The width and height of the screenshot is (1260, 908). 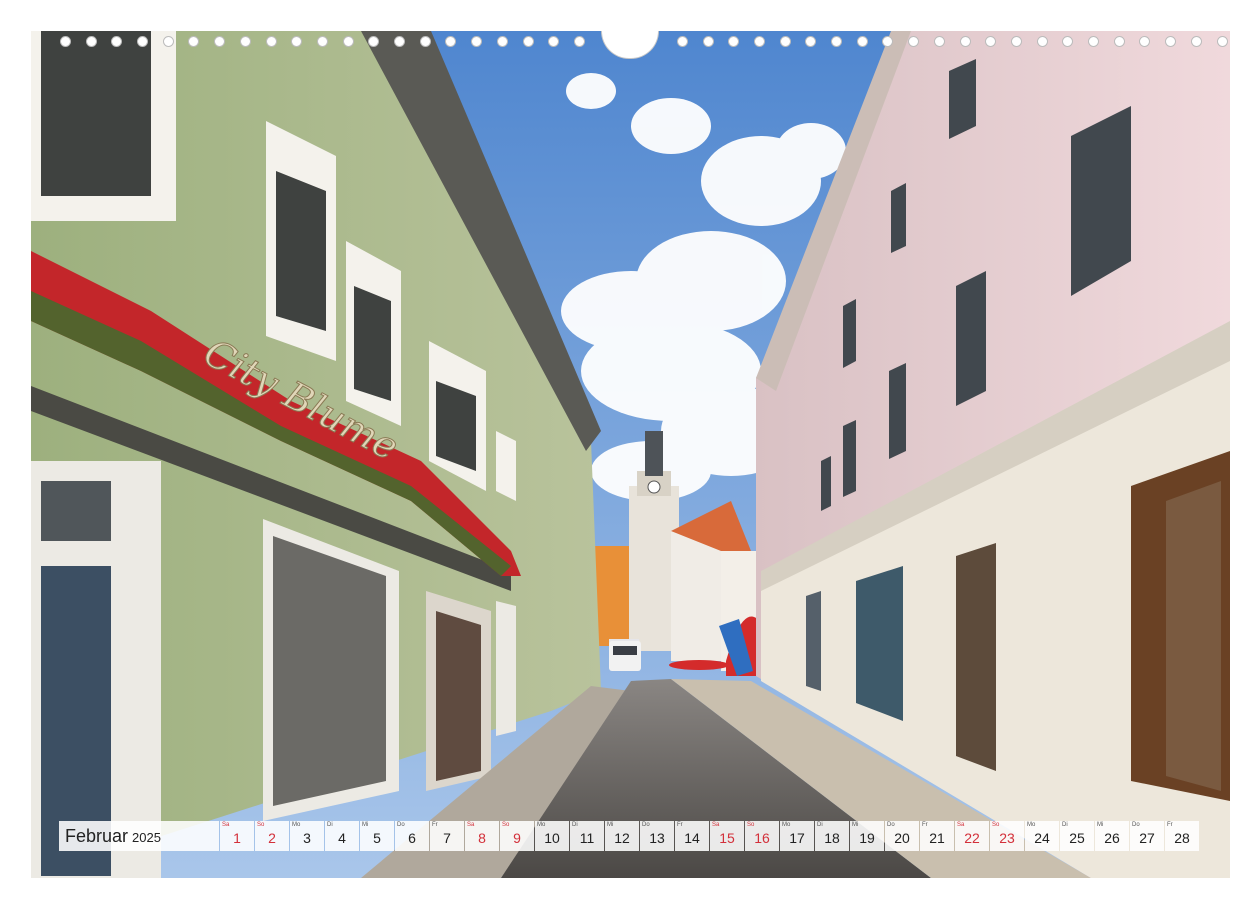 I want to click on day-cell: Di 25, so click(x=1077, y=836).